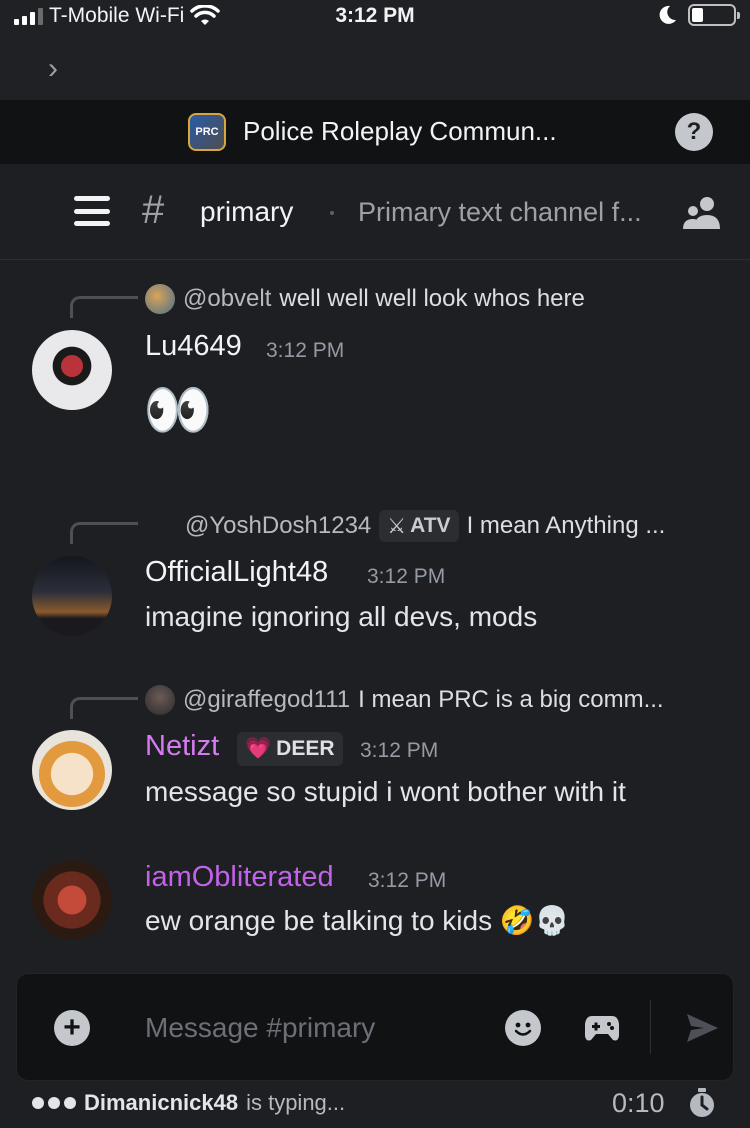  Describe the element at coordinates (650, 1027) in the screenshot. I see `divider` at that location.